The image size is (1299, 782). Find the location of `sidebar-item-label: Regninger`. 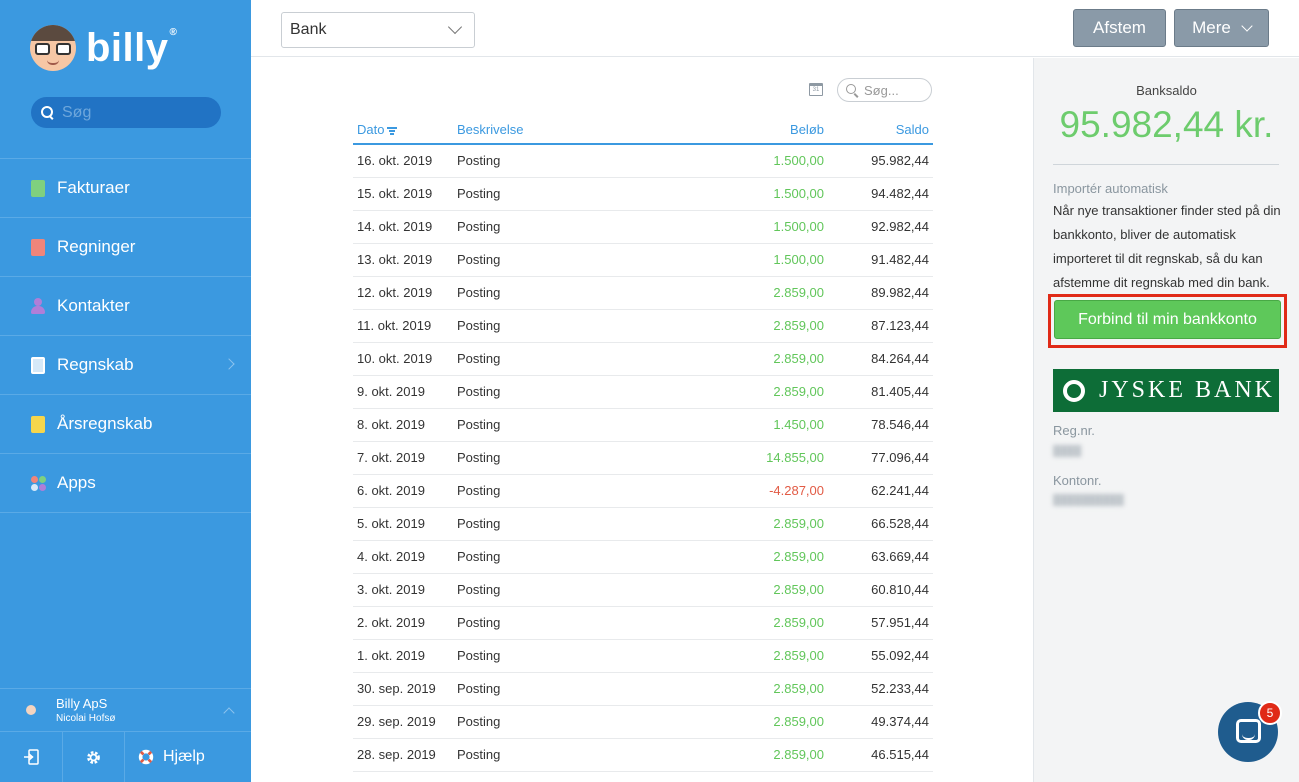

sidebar-item-label: Regninger is located at coordinates (96, 246).